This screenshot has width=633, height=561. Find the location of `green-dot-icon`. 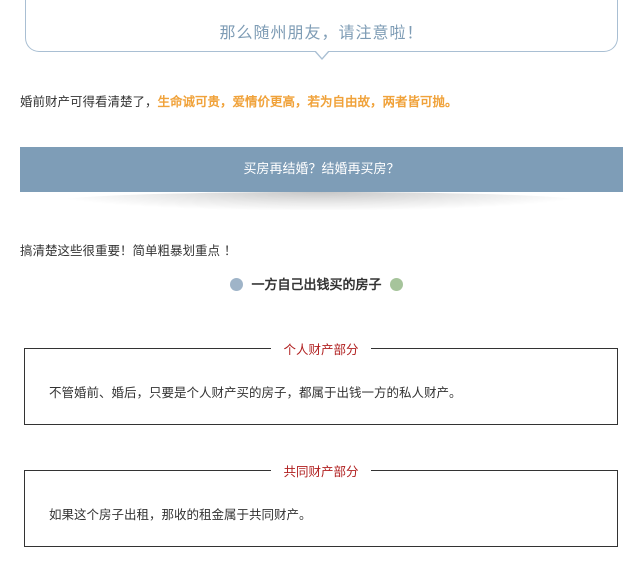

green-dot-icon is located at coordinates (396, 284).